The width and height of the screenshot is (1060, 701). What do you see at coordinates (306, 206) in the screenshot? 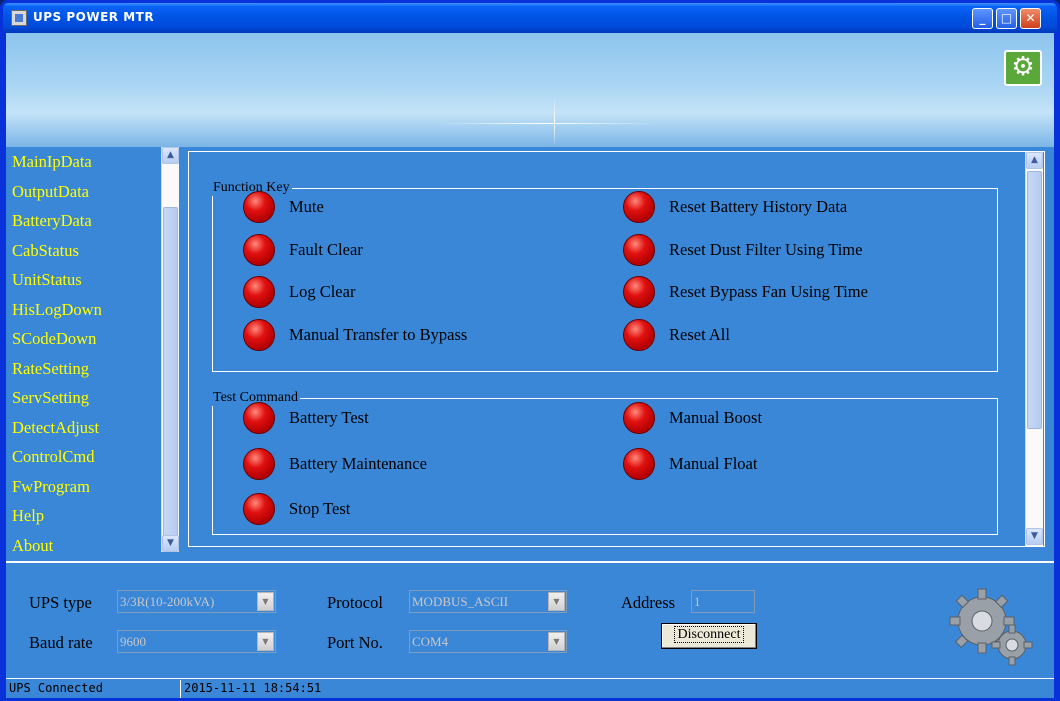
I see `mute-label: Mute` at bounding box center [306, 206].